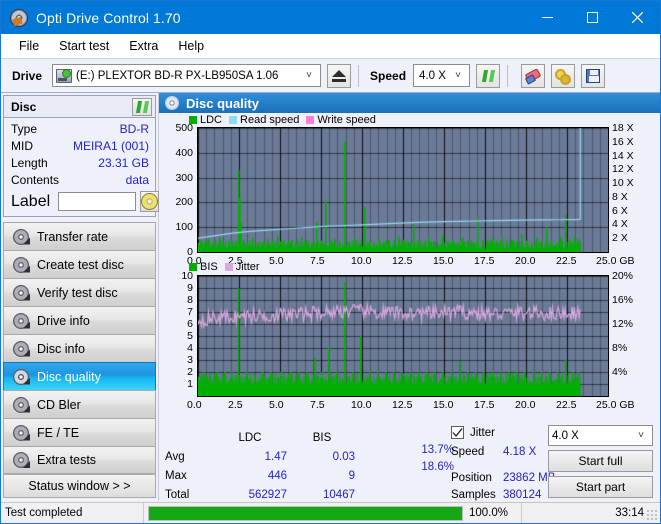  I want to click on row-label-avg: Avg, so click(175, 456).